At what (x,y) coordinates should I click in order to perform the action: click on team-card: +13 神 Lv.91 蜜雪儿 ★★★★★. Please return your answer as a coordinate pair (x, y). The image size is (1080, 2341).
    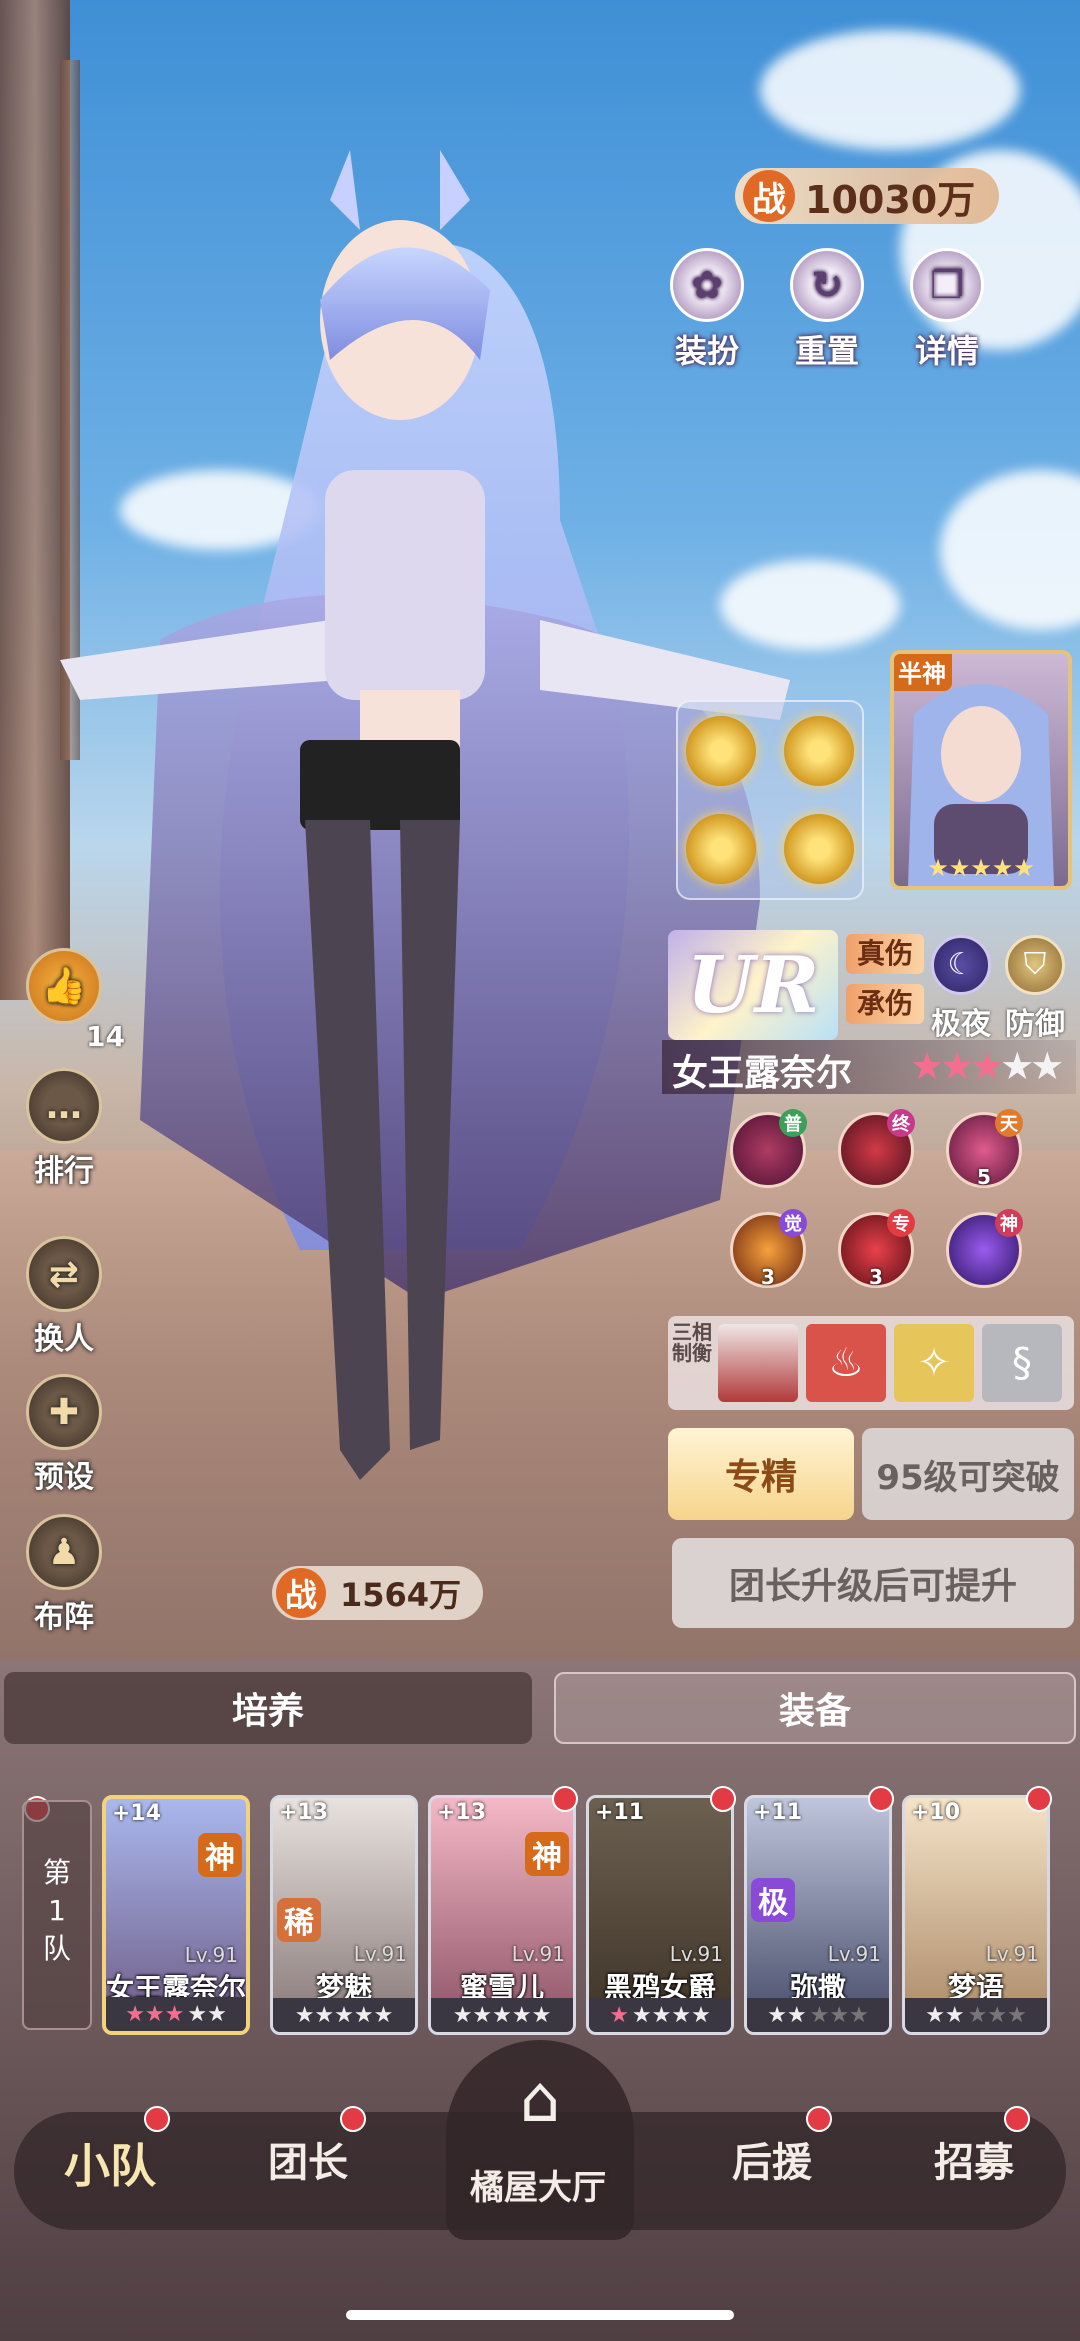
    Looking at the image, I should click on (502, 1915).